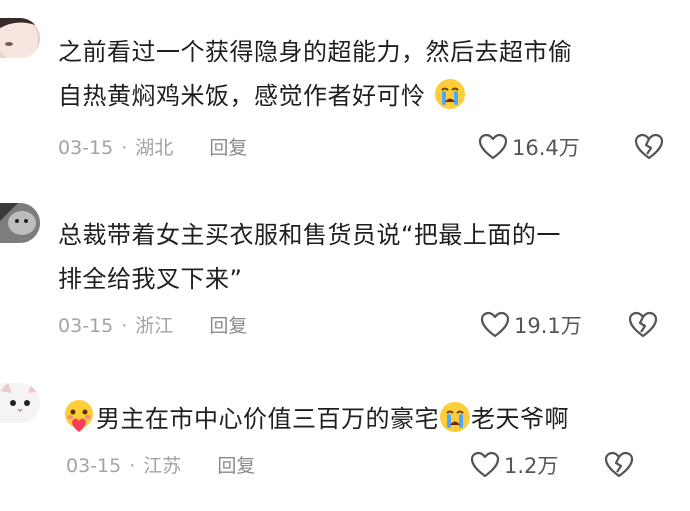 The height and width of the screenshot is (511, 690). I want to click on like-button: 16.4万, so click(529, 147).